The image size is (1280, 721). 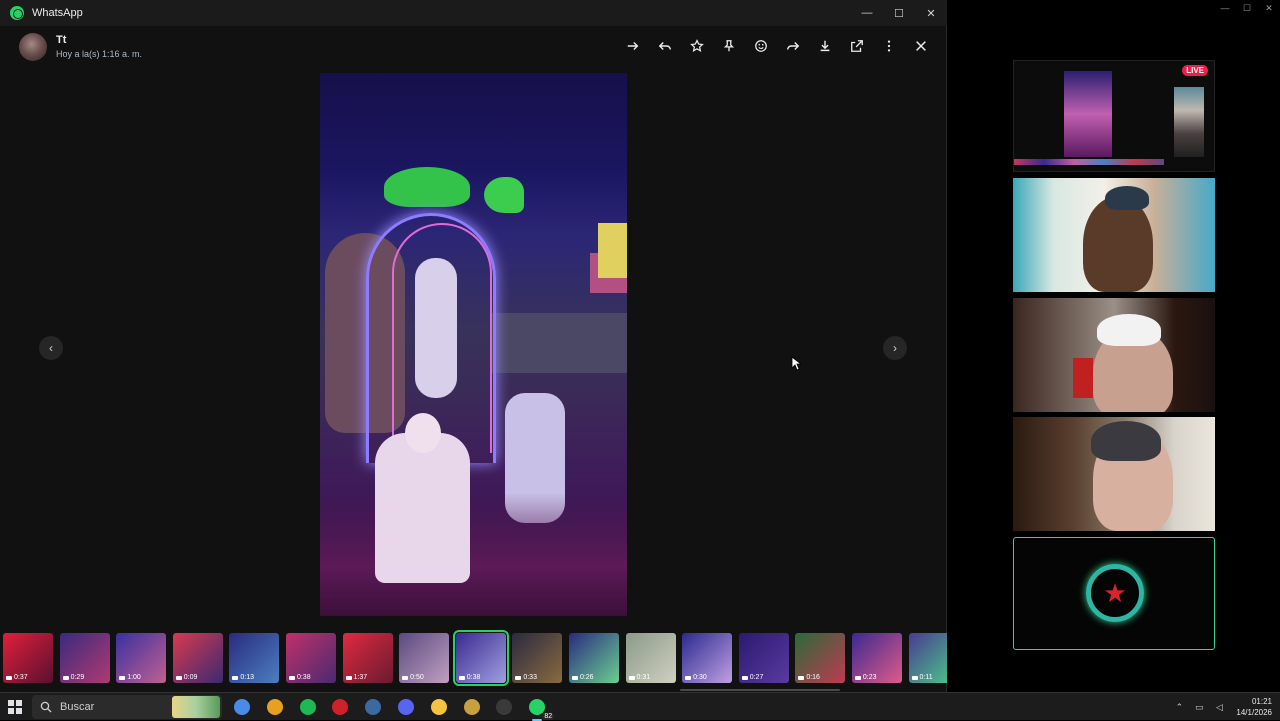 I want to click on start-button, so click(x=15, y=707).